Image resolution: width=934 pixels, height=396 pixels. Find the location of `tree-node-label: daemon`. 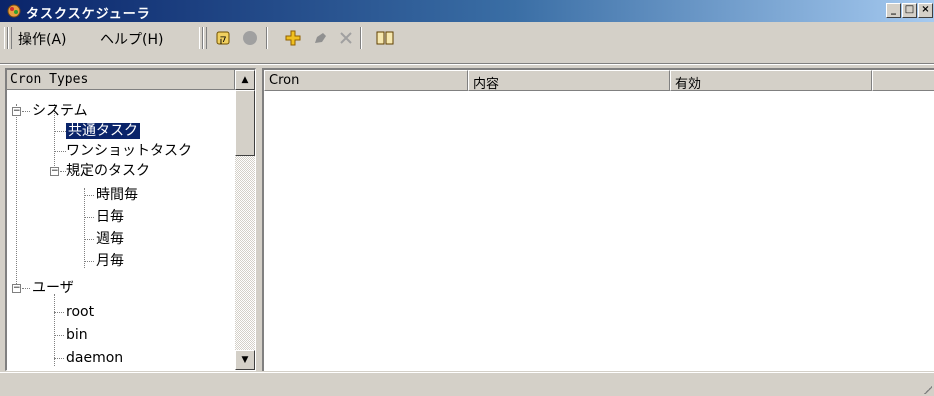

tree-node-label: daemon is located at coordinates (95, 358).